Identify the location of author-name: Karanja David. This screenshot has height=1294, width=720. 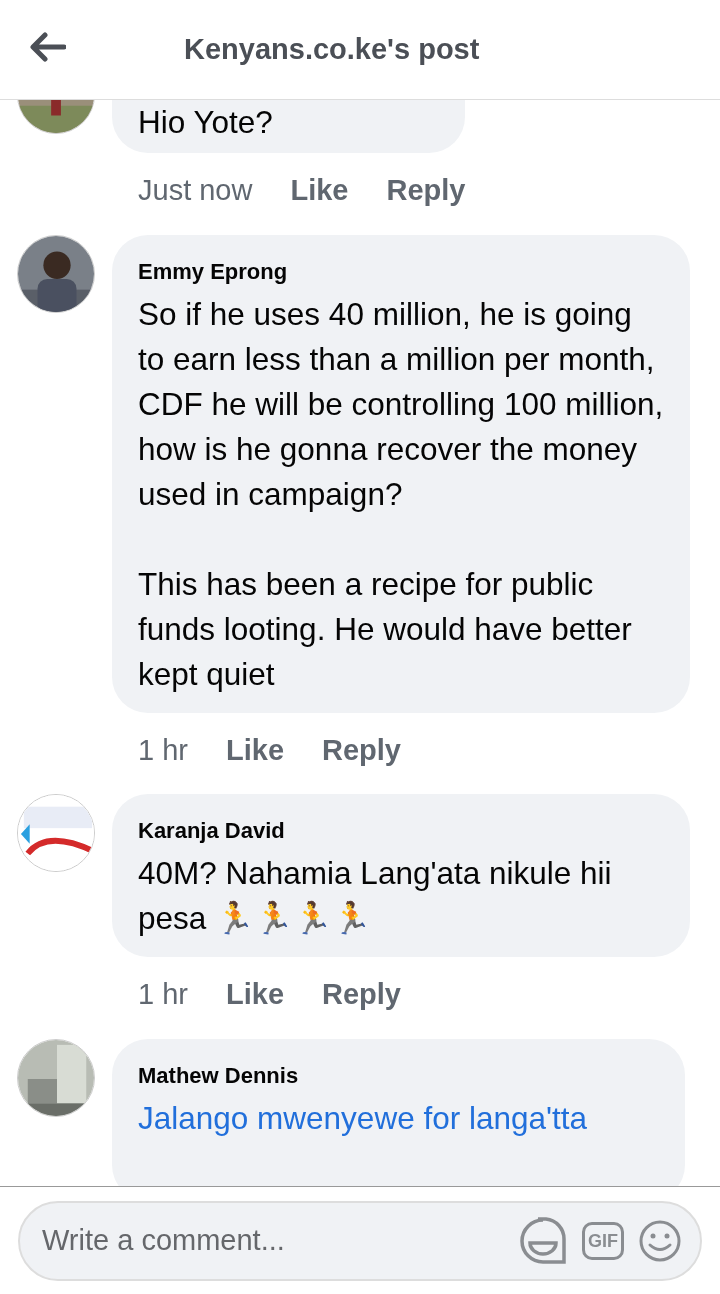
(401, 830).